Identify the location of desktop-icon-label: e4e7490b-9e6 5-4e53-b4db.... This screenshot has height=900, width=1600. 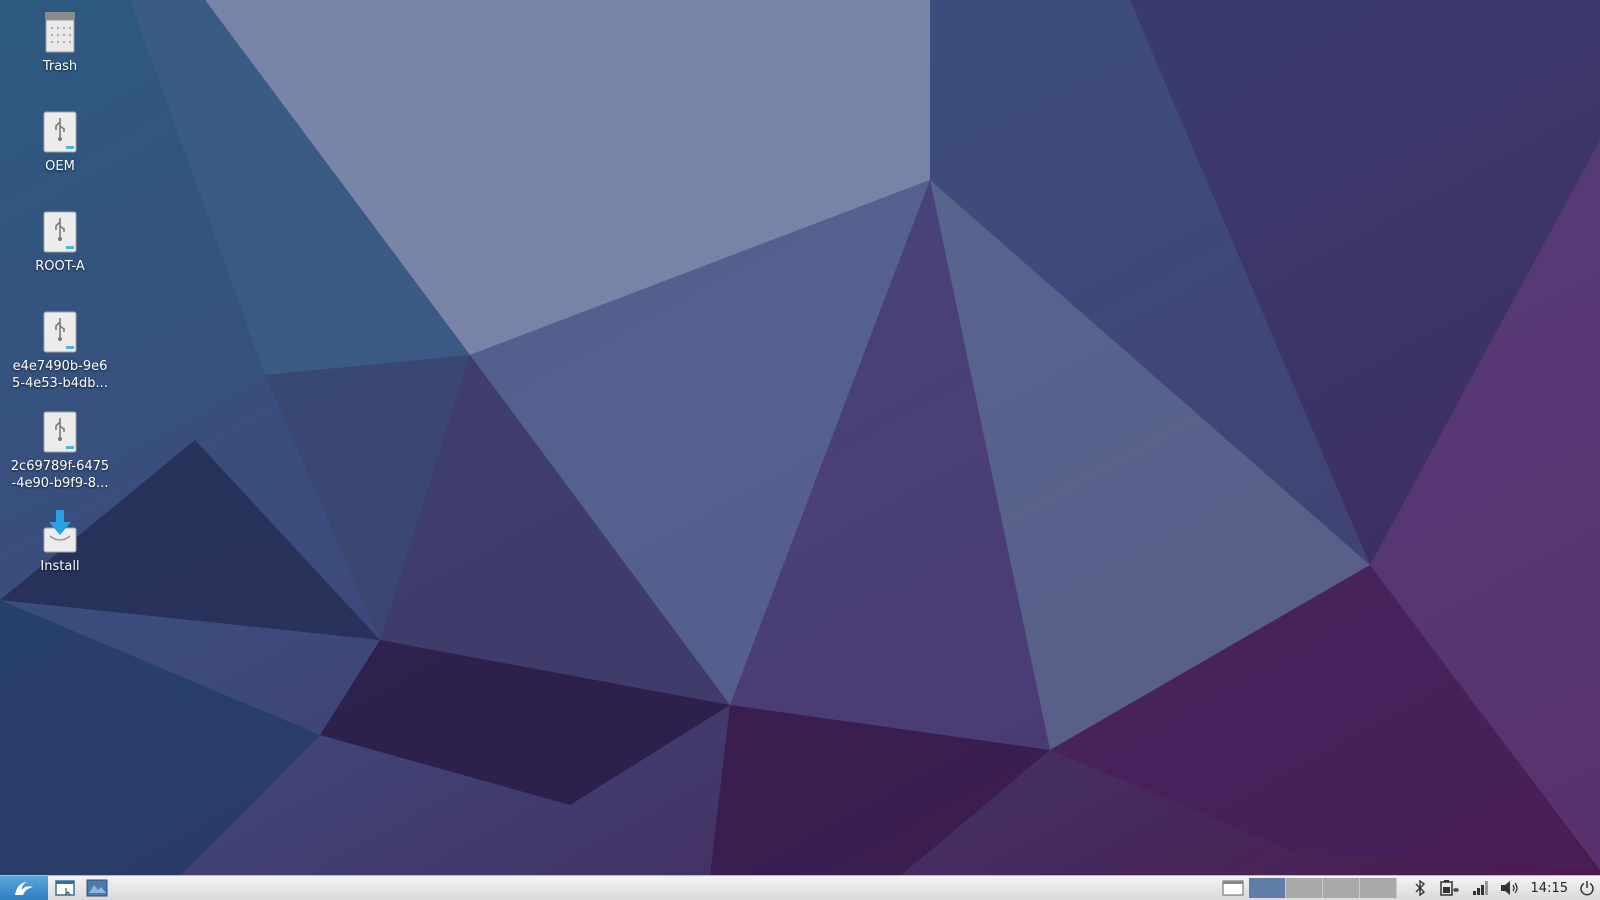
(60, 375).